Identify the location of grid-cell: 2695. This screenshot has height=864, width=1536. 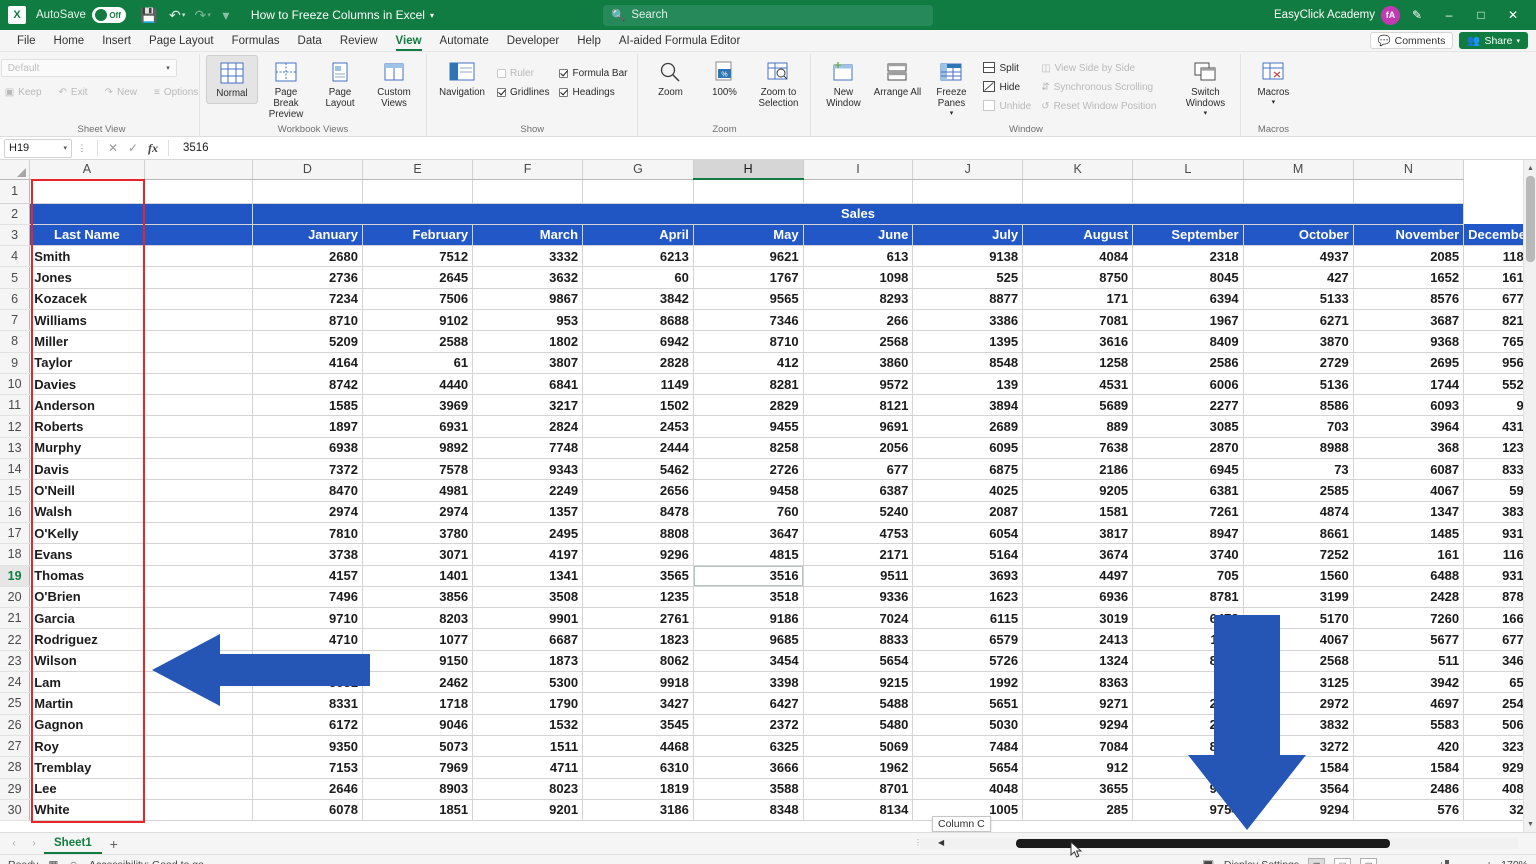
(1409, 363).